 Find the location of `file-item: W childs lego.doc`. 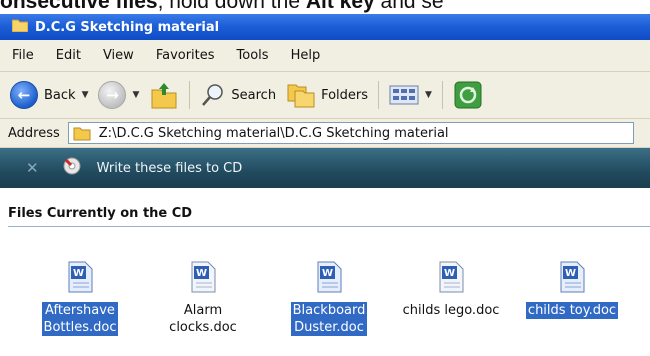

file-item: W childs lego.doc is located at coordinates (451, 289).